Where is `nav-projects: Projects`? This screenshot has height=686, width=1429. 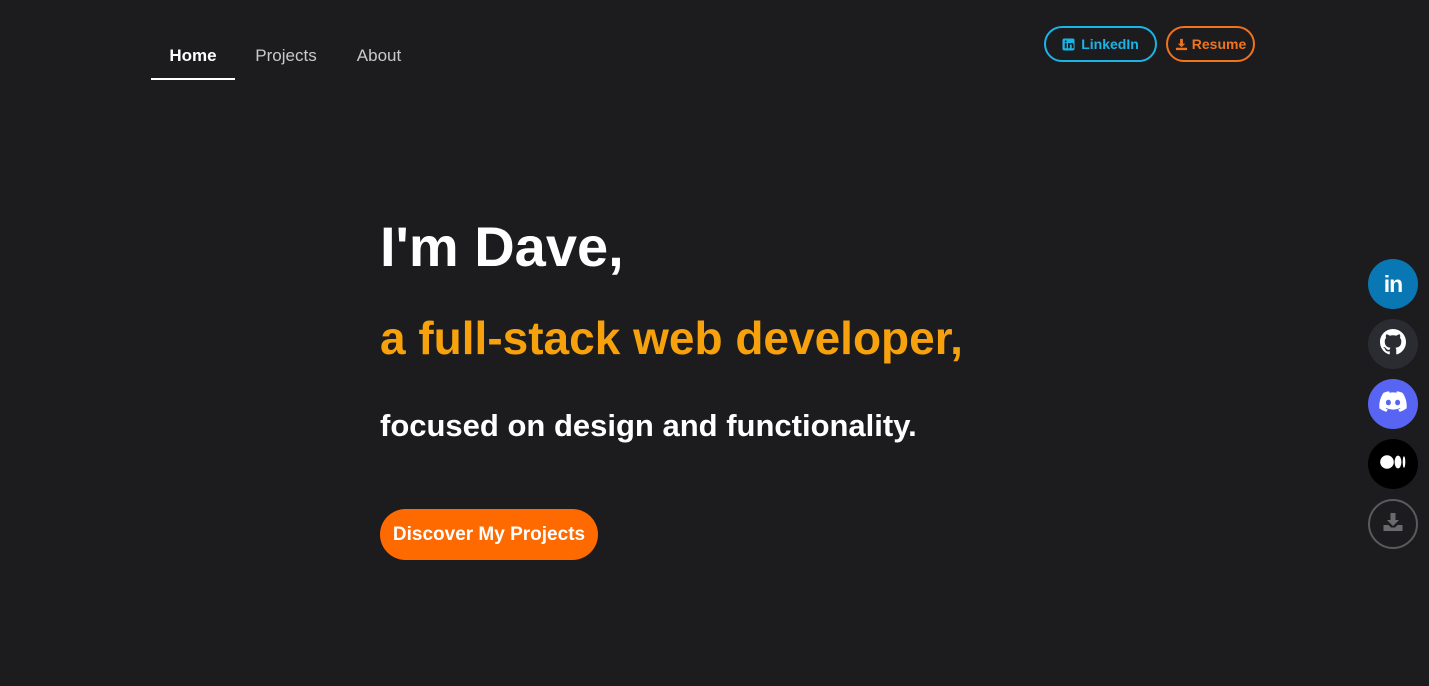
nav-projects: Projects is located at coordinates (286, 56).